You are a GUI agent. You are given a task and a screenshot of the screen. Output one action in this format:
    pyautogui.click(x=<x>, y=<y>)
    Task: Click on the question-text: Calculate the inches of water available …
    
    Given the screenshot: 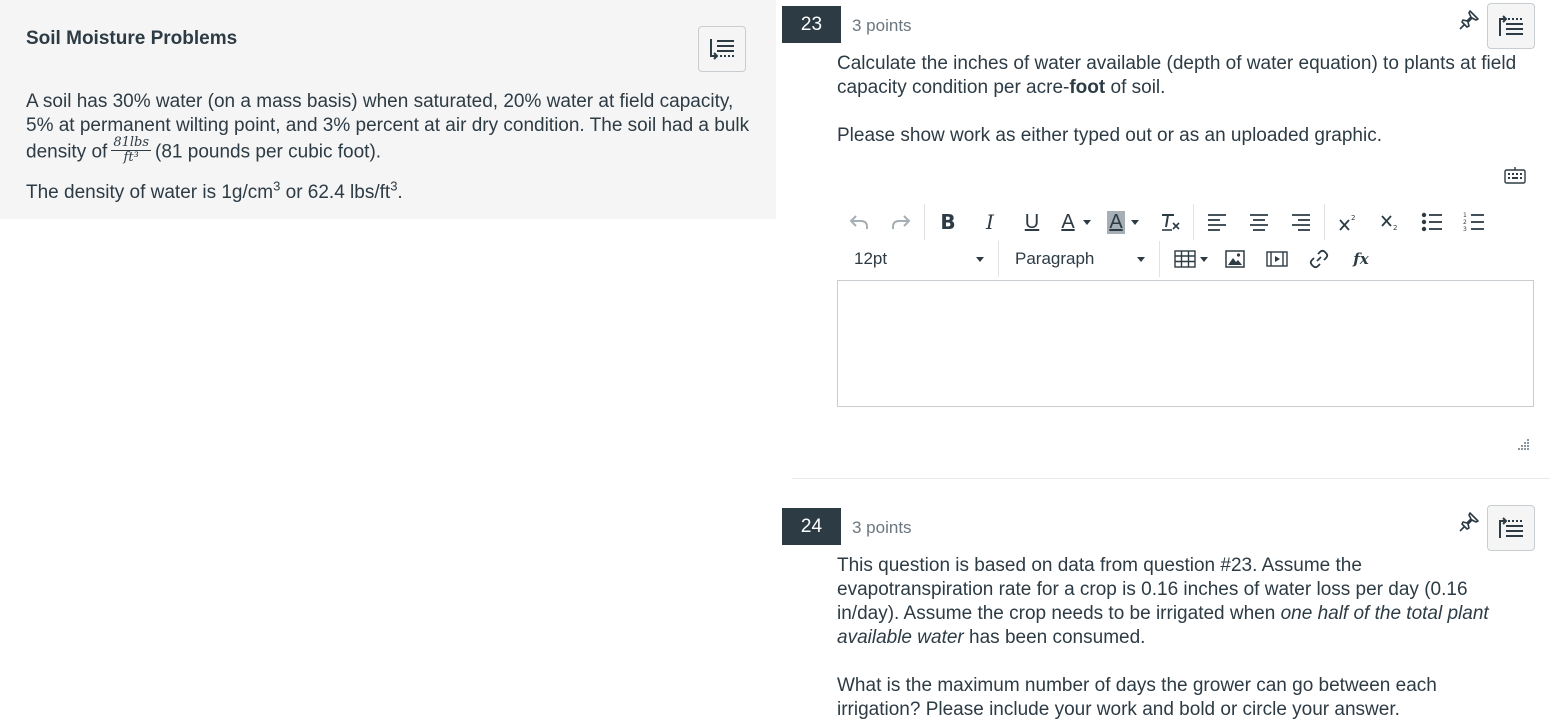 What is the action you would take?
    pyautogui.click(x=1177, y=100)
    